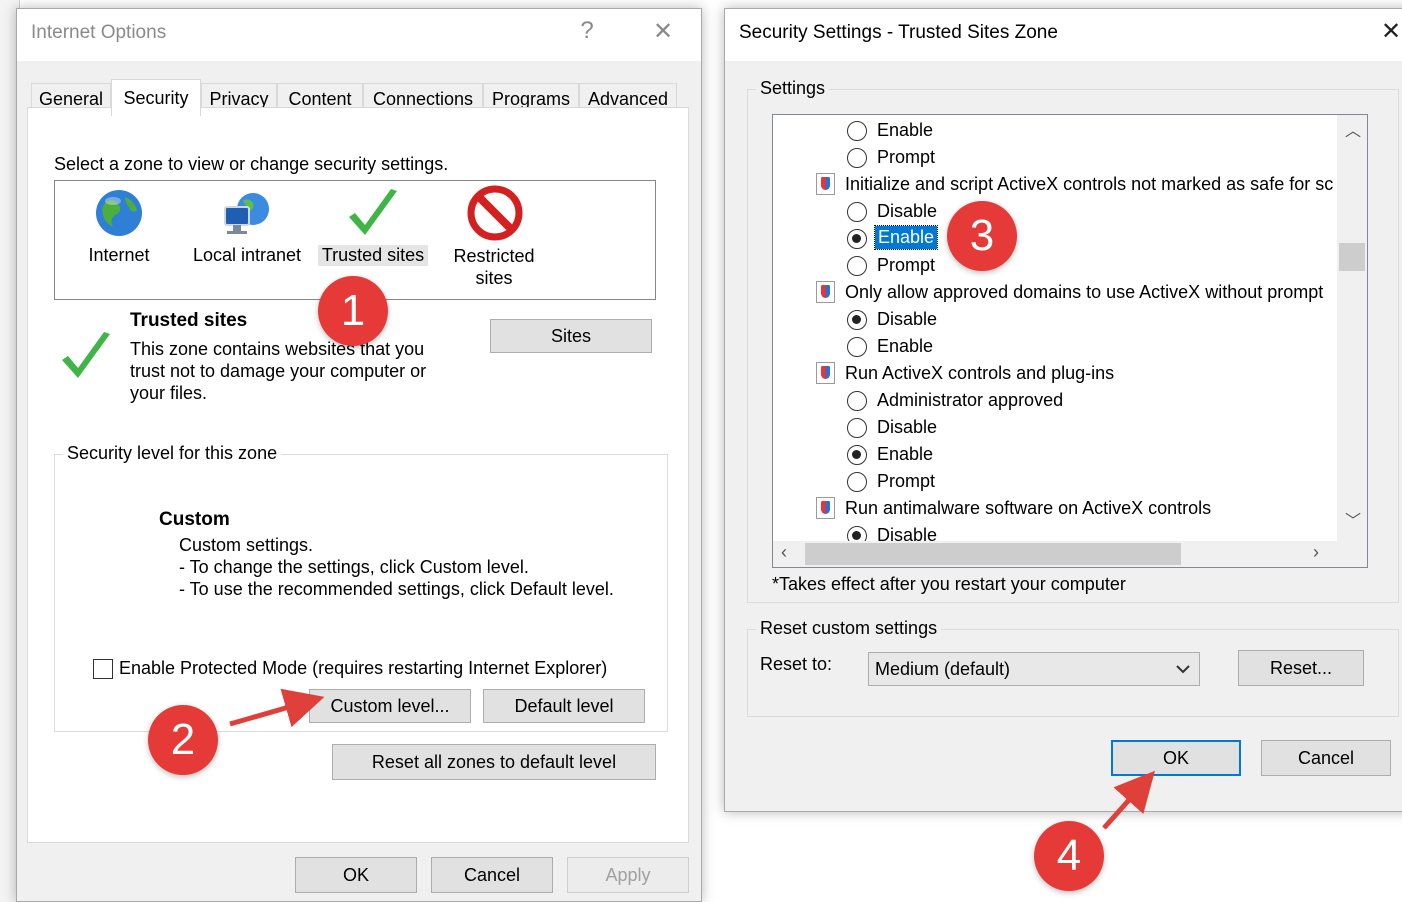 The width and height of the screenshot is (1402, 902). What do you see at coordinates (1128, 800) in the screenshot?
I see `arrow-to-ok` at bounding box center [1128, 800].